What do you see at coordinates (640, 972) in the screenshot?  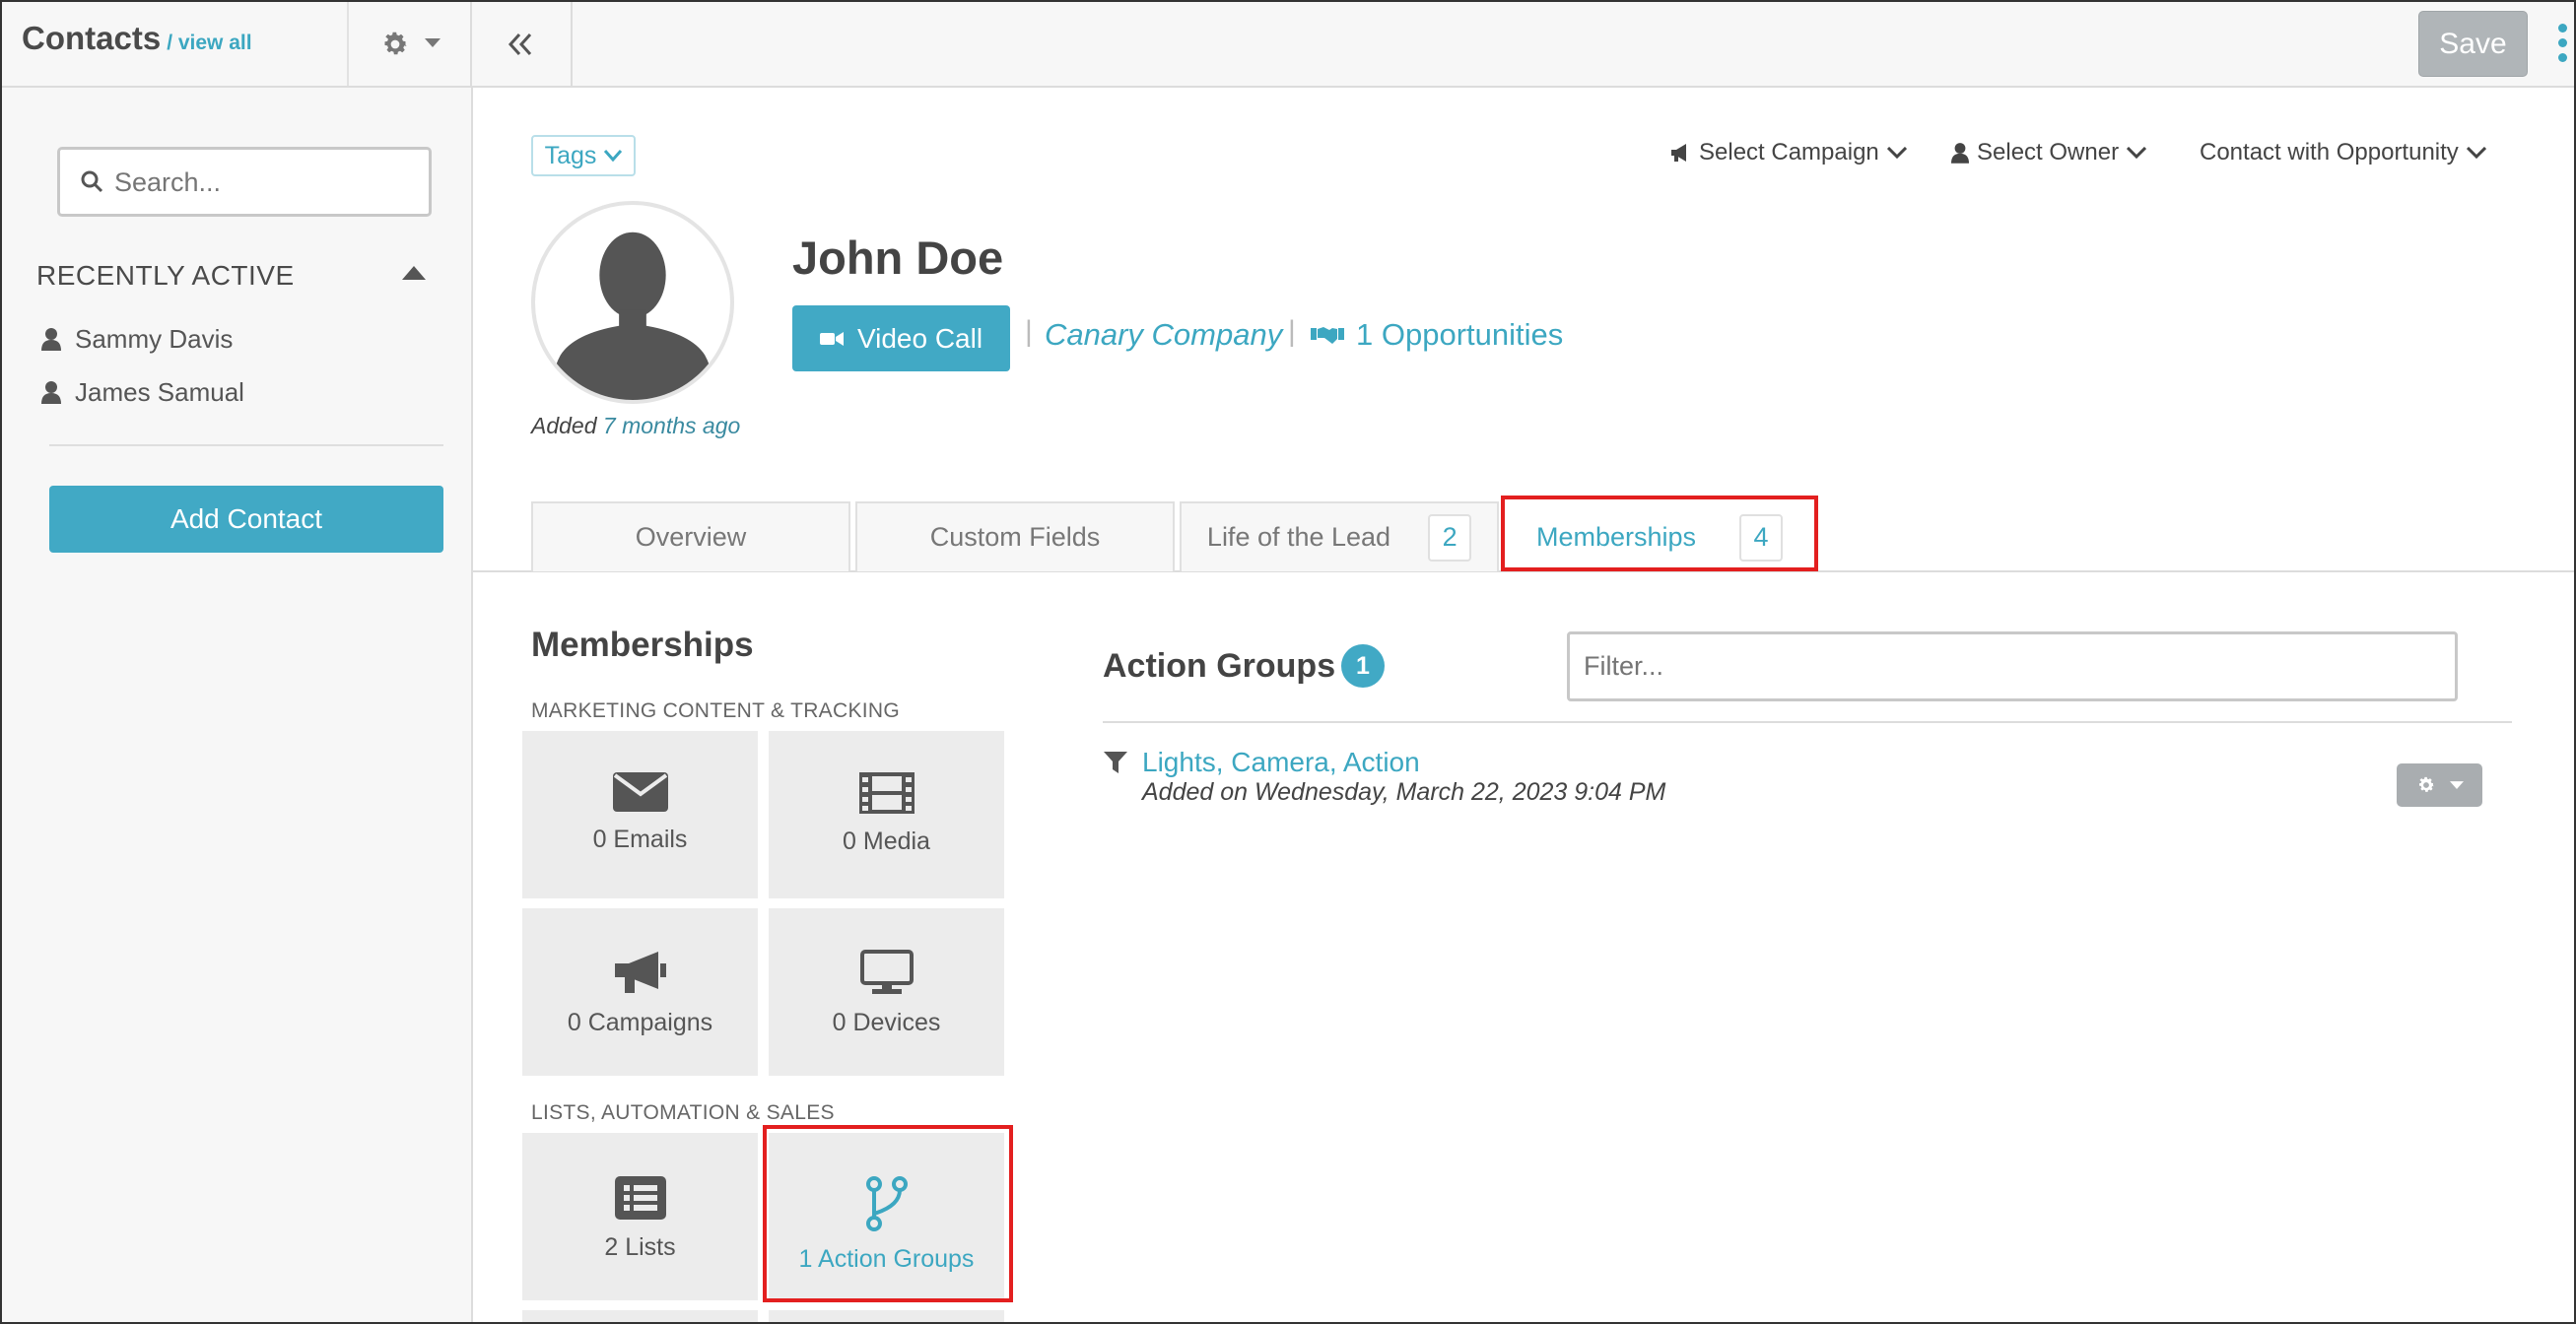 I see `megaphone-icon` at bounding box center [640, 972].